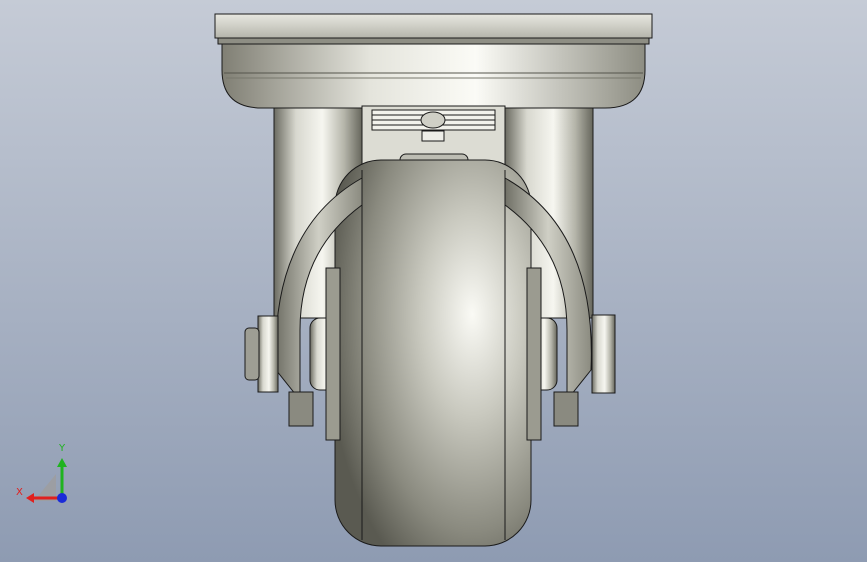 The image size is (867, 562). I want to click on left-axle-washer, so click(252, 354).